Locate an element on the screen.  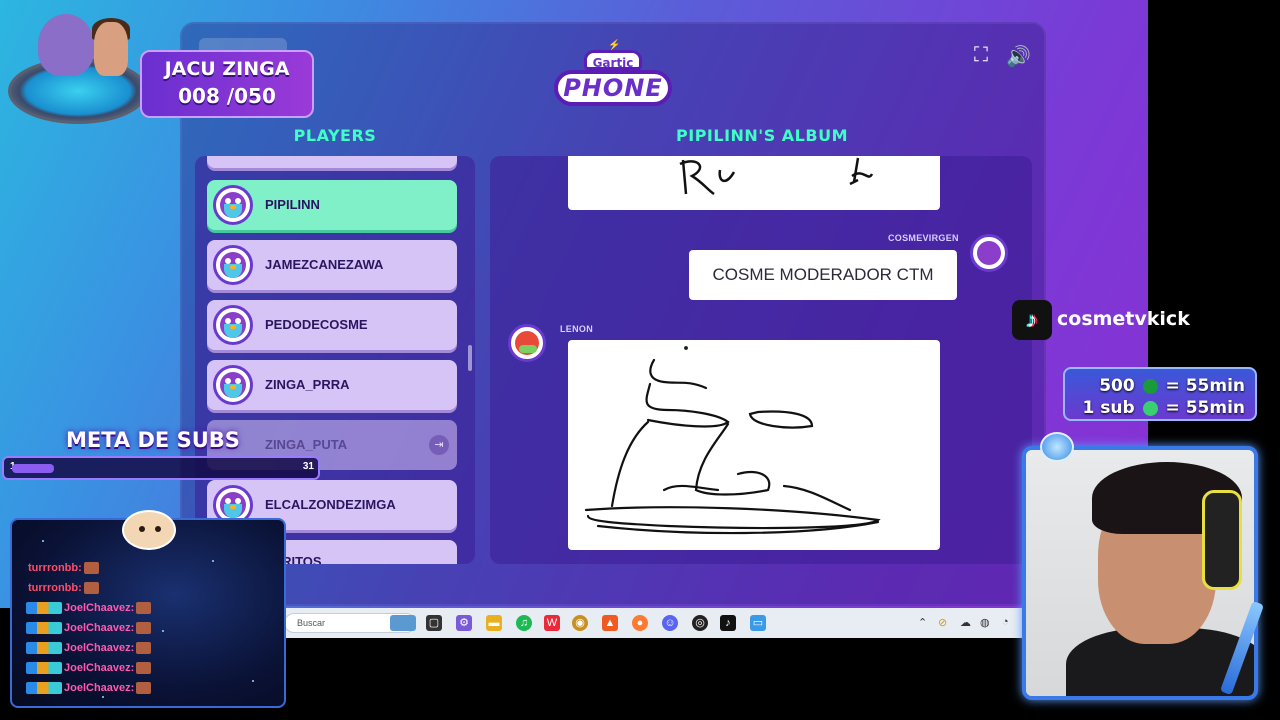
rewards-box: 500 = 55min 1 sub = 55min is located at coordinates (1160, 394).